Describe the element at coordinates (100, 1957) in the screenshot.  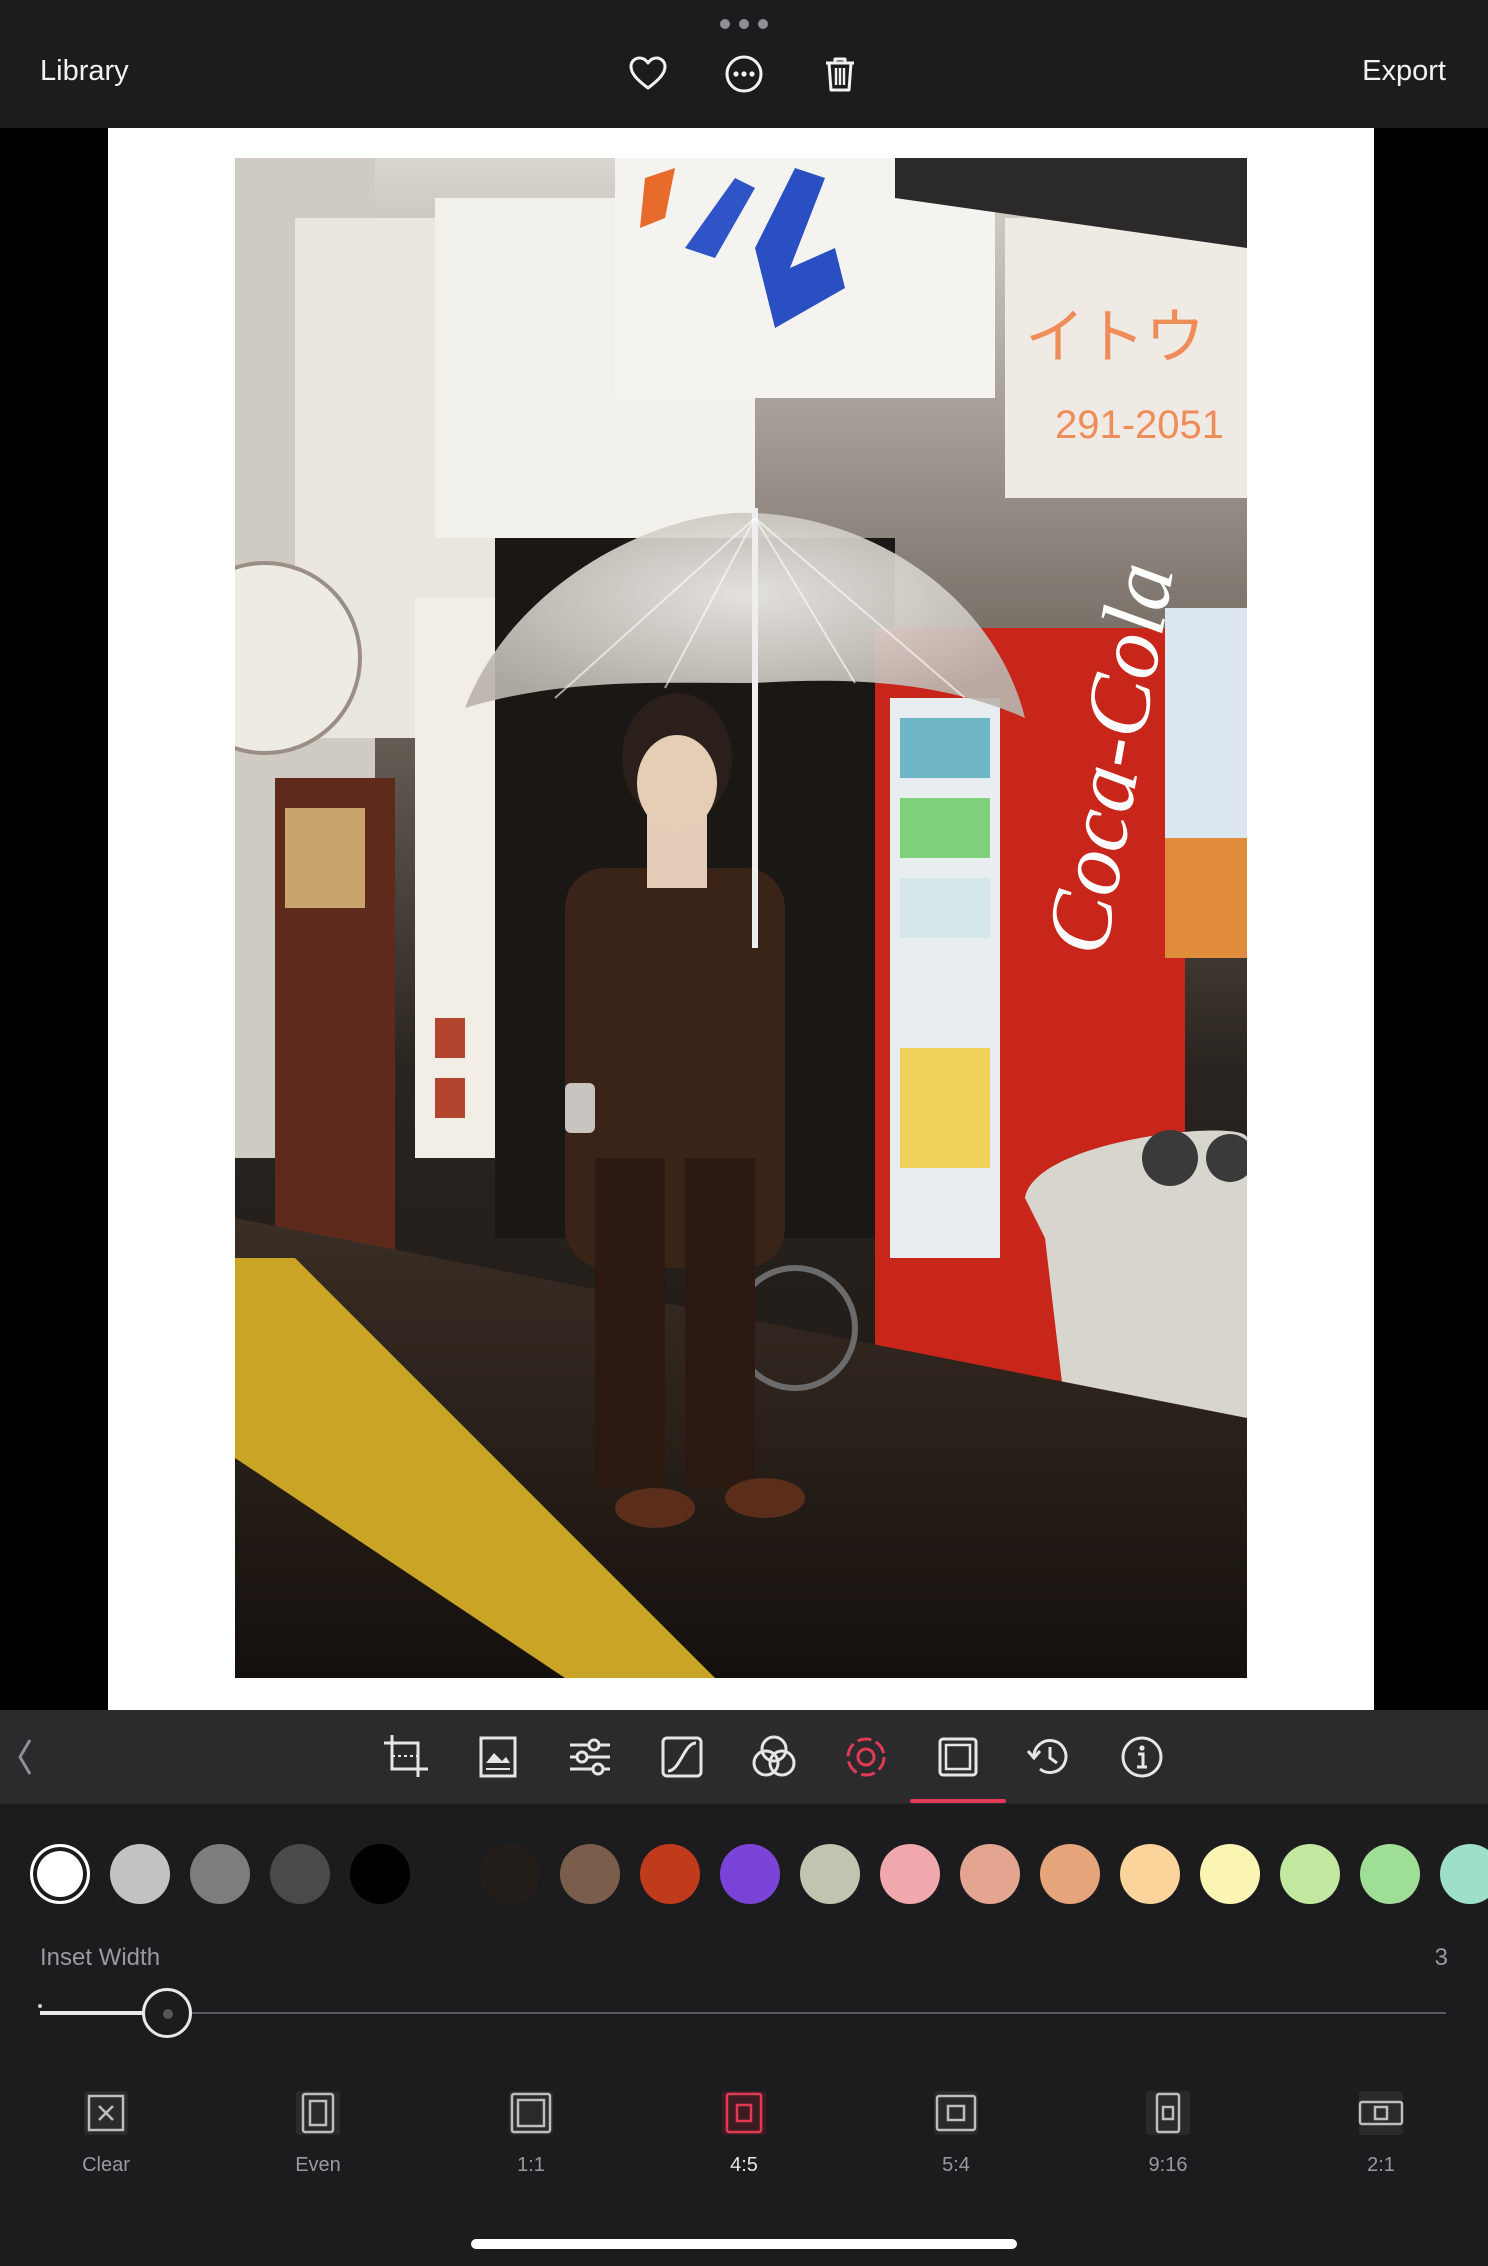
I see `inset-width-label: Inset Width` at that location.